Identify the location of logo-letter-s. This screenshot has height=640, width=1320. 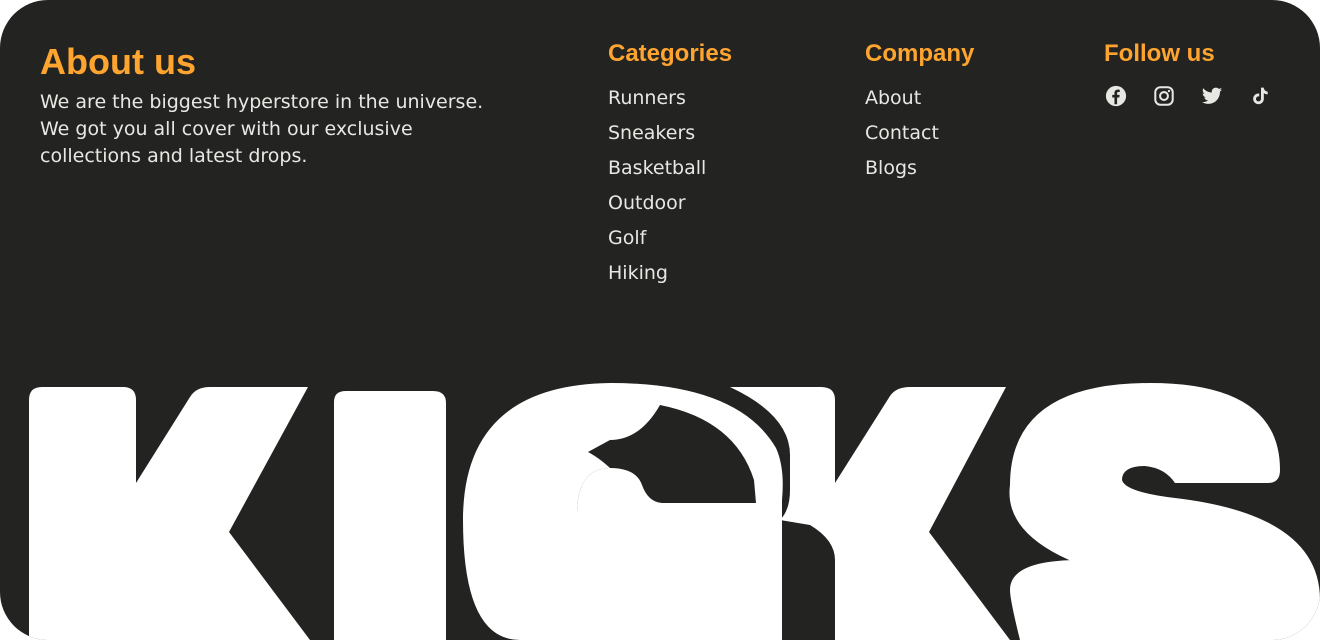
(1164, 511).